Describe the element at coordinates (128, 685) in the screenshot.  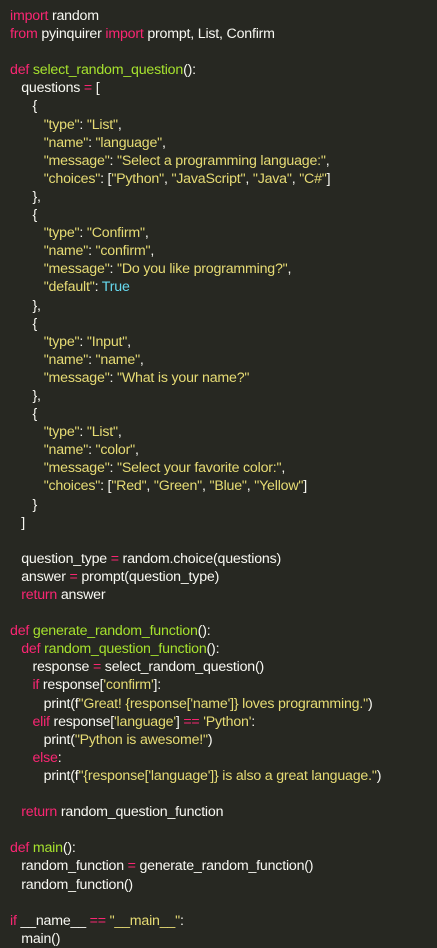
I see `string-token: 'confirm'` at that location.